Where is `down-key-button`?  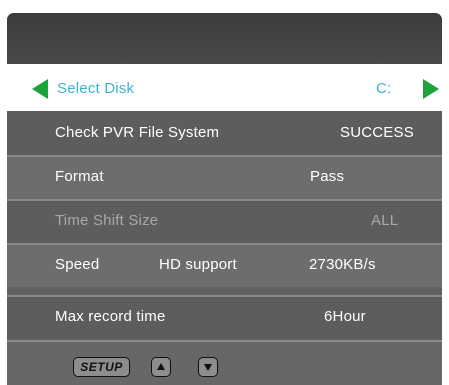 down-key-button is located at coordinates (208, 367).